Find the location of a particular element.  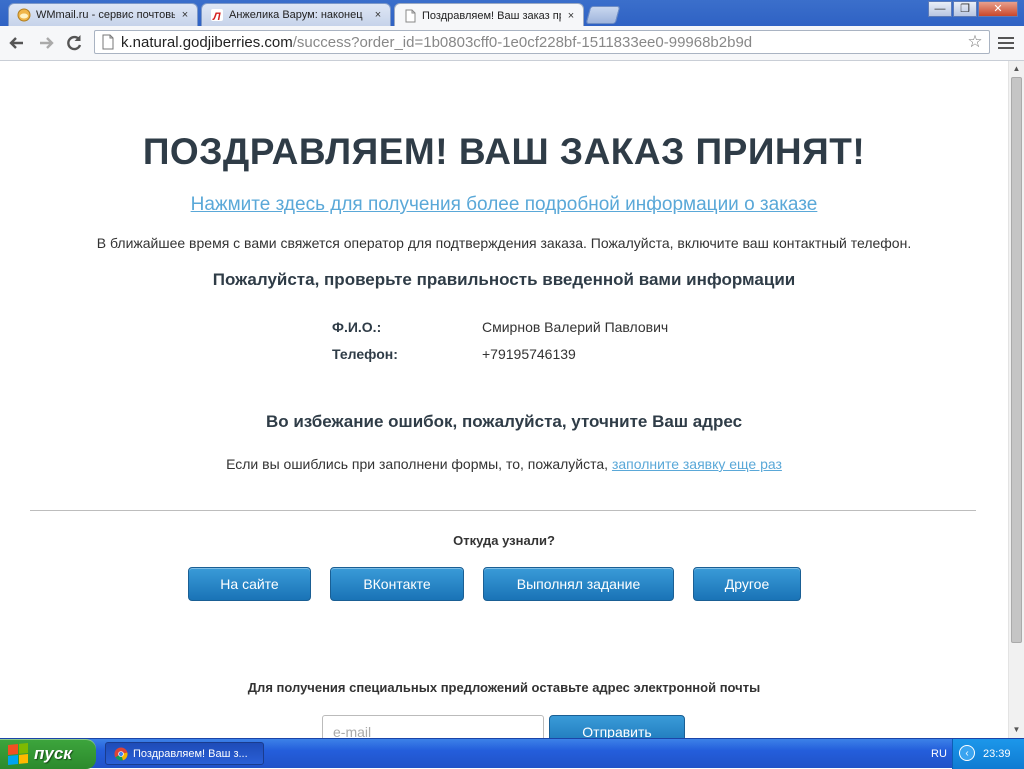

section-divider is located at coordinates (503, 510).